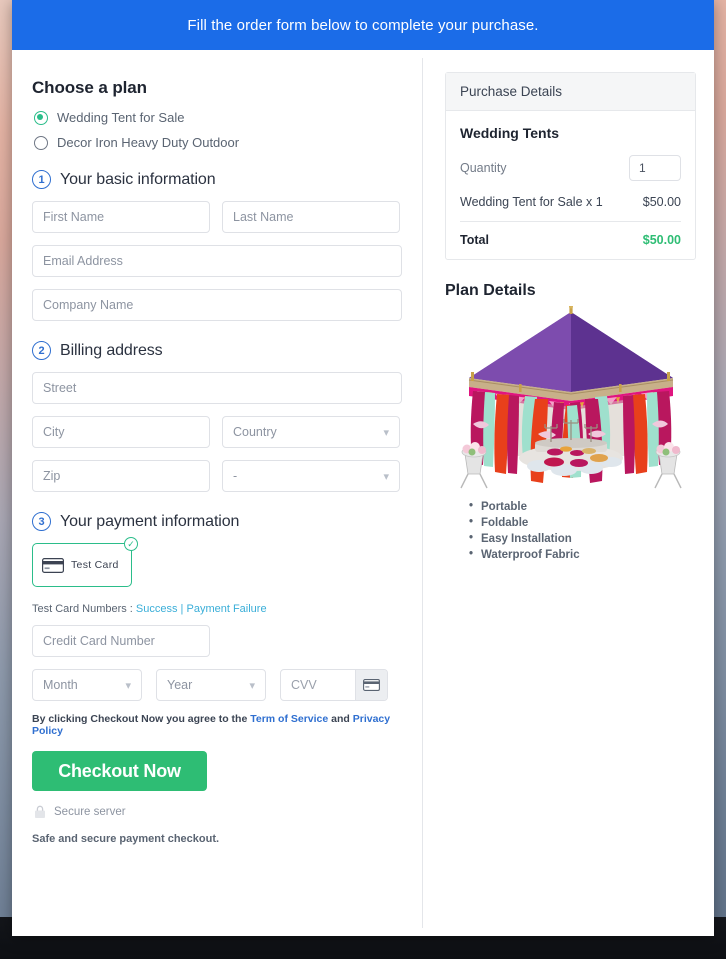  I want to click on month-select-value: Month, so click(60, 685).